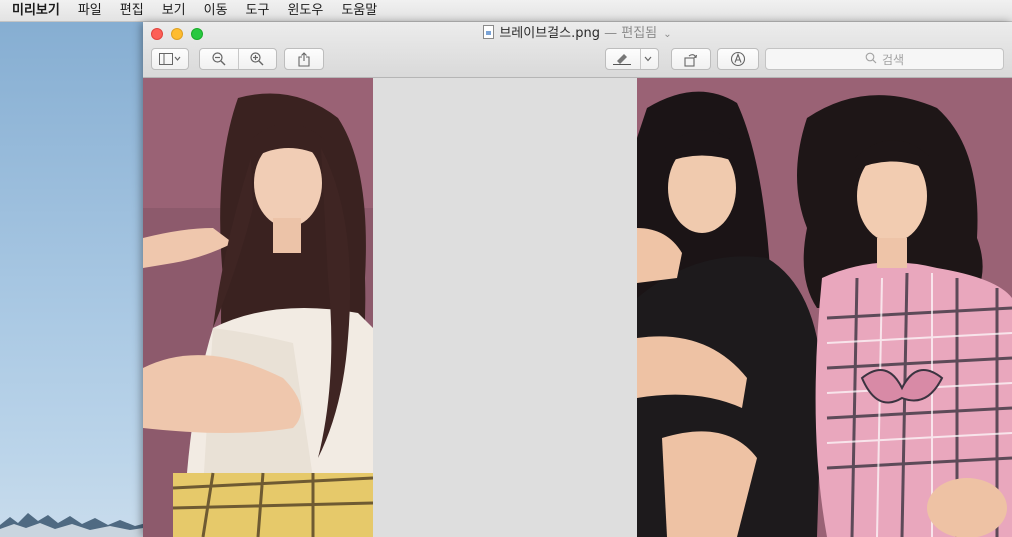  I want to click on highlight-controls, so click(632, 59).